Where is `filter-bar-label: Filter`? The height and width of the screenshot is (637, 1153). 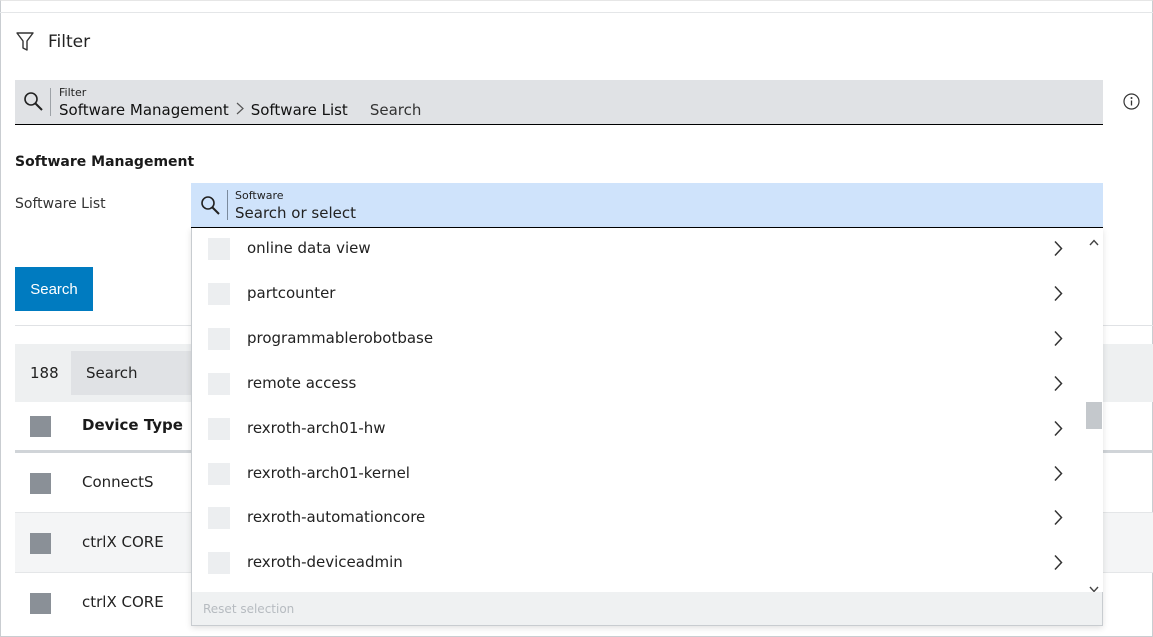
filter-bar-label: Filter is located at coordinates (73, 92).